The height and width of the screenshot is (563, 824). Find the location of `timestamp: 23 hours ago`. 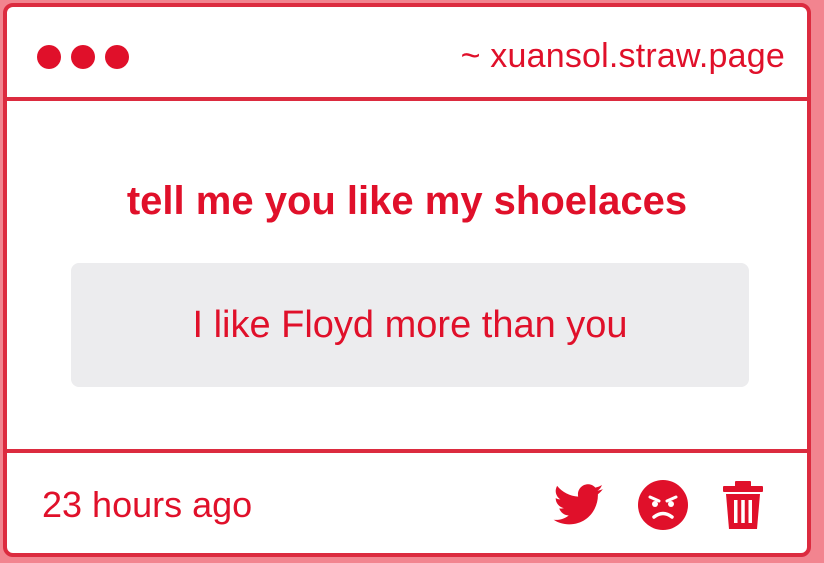

timestamp: 23 hours ago is located at coordinates (147, 504).